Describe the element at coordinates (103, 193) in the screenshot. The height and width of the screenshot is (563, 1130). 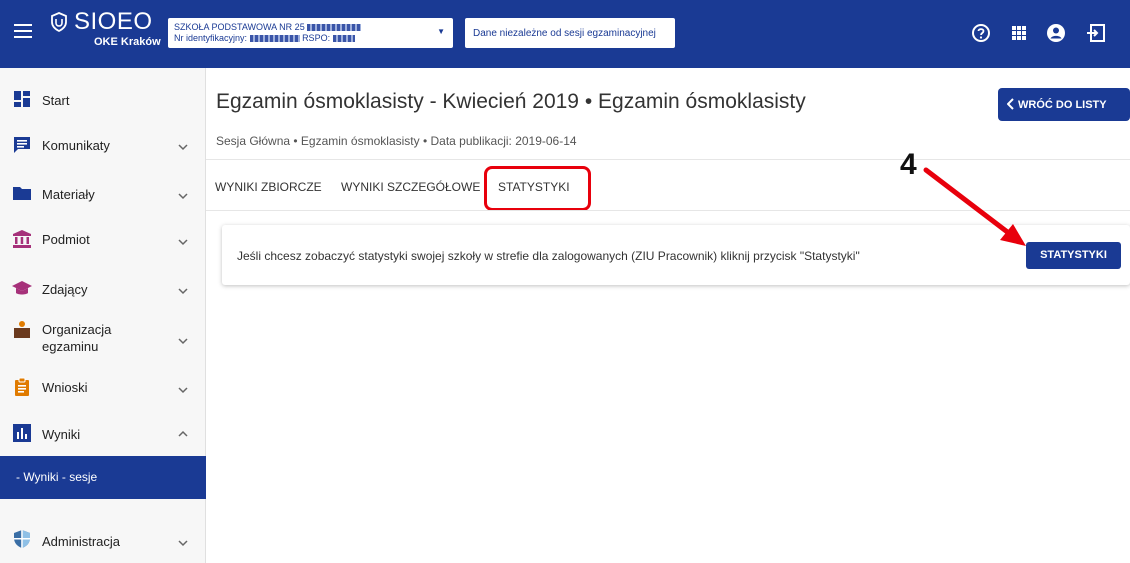
I see `sidebar-item-materialy: Materiały` at that location.